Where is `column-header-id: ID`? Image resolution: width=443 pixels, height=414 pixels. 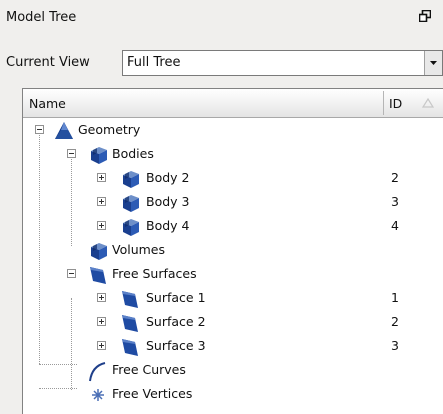 column-header-id: ID is located at coordinates (395, 103).